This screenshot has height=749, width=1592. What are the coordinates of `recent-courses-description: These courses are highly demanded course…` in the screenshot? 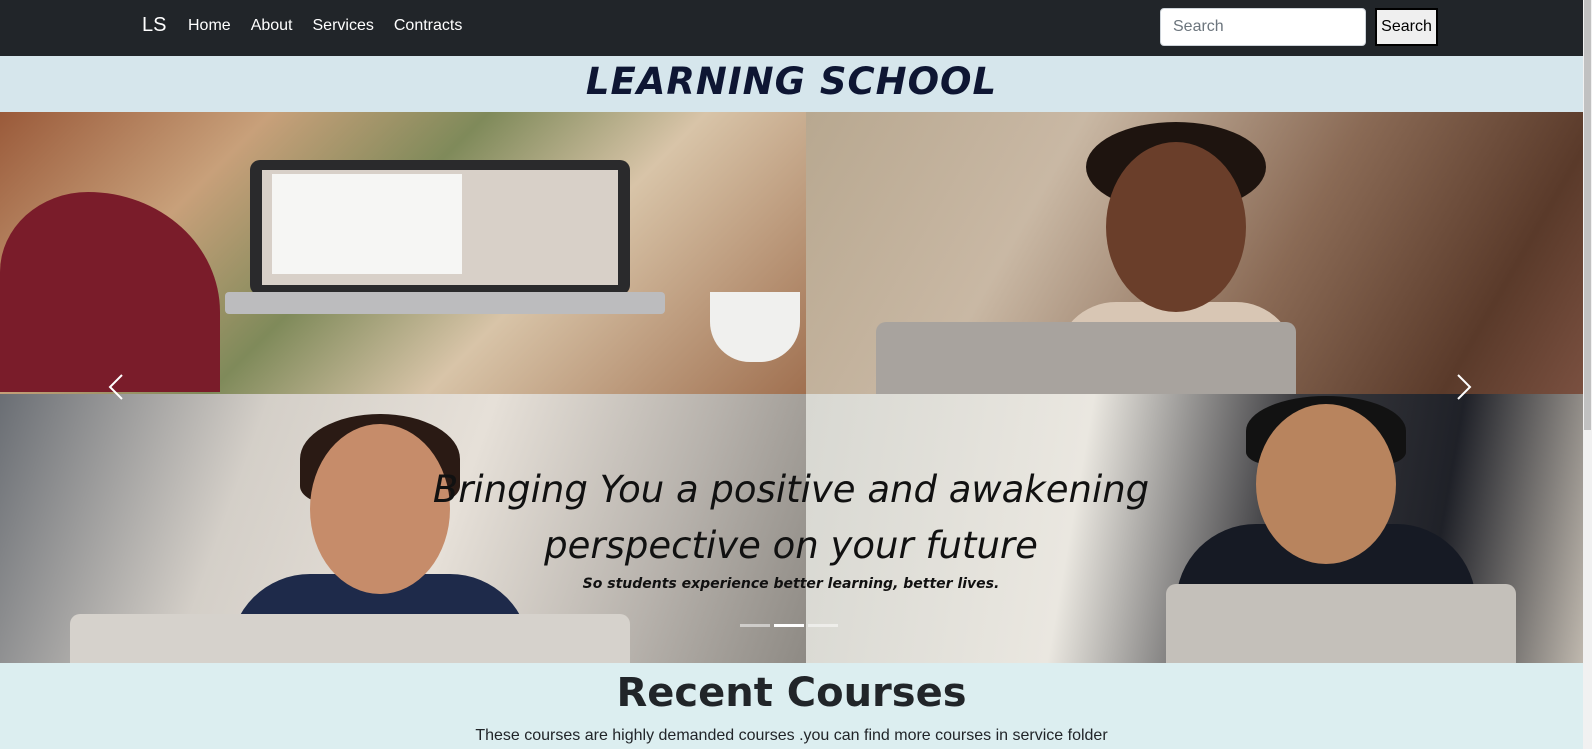 It's located at (791, 735).